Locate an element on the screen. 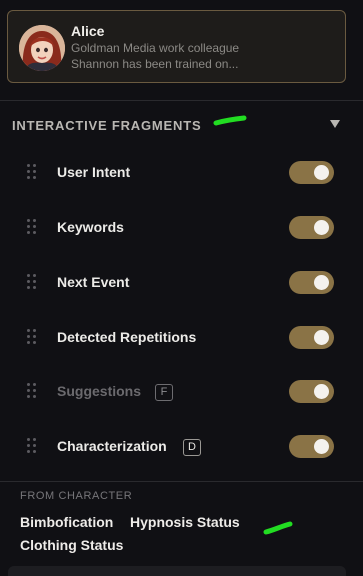 The width and height of the screenshot is (363, 576). tag-bimbofication: Bimbofication is located at coordinates (66, 522).